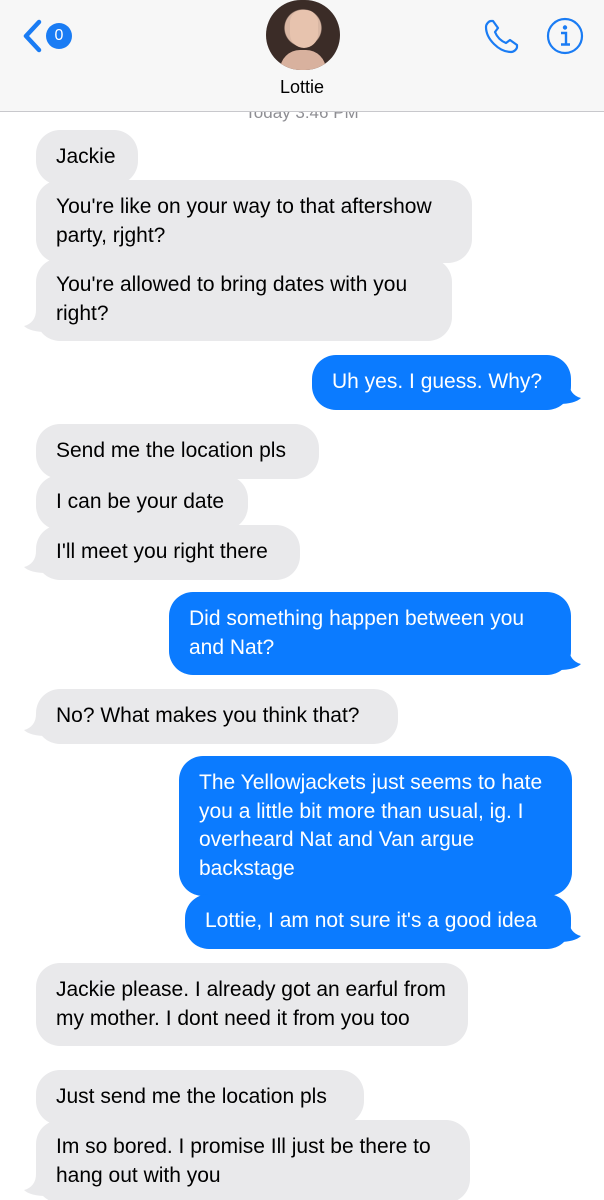 The width and height of the screenshot is (604, 1200). Describe the element at coordinates (177, 451) in the screenshot. I see `message-bubble-incoming: Send me the location pls` at that location.